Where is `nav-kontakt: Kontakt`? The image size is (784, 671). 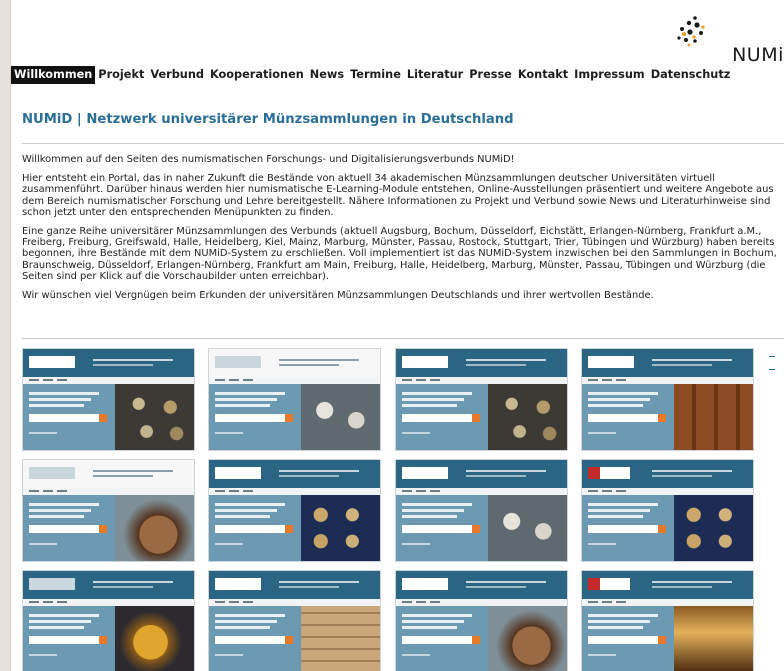
nav-kontakt: Kontakt is located at coordinates (543, 75).